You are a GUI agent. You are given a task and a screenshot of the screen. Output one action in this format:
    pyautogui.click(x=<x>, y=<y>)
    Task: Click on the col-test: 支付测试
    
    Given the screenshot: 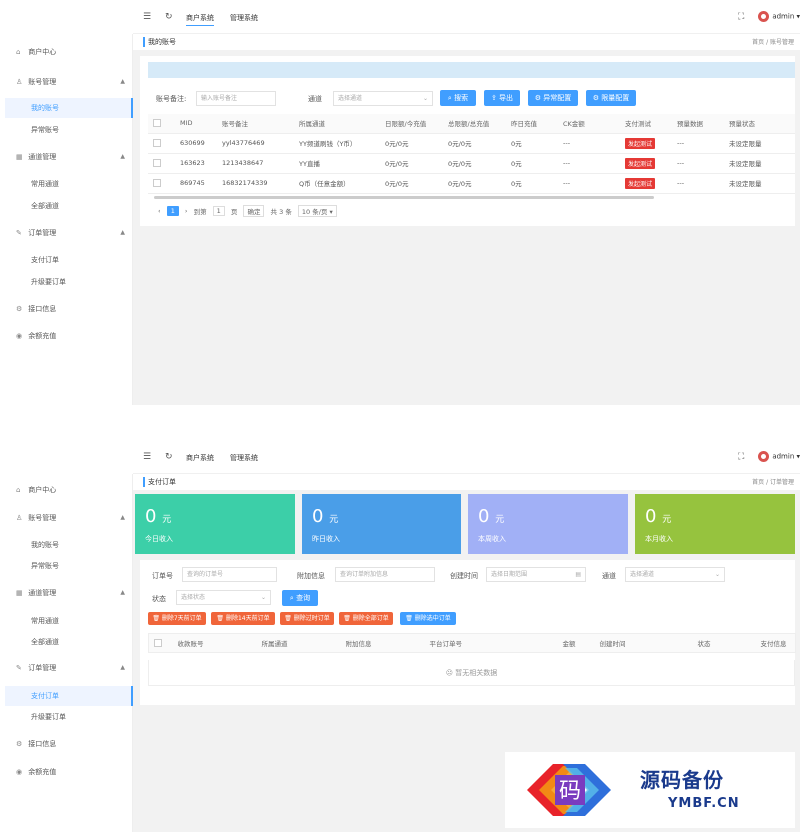 What is the action you would take?
    pyautogui.click(x=646, y=124)
    